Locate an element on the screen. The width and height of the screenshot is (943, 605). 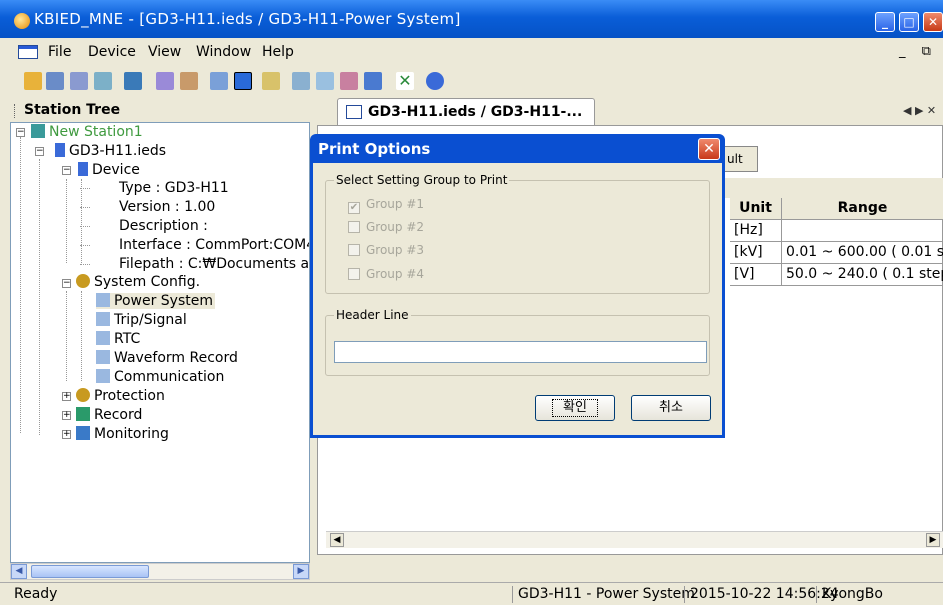
record-icon is located at coordinates (83, 414).